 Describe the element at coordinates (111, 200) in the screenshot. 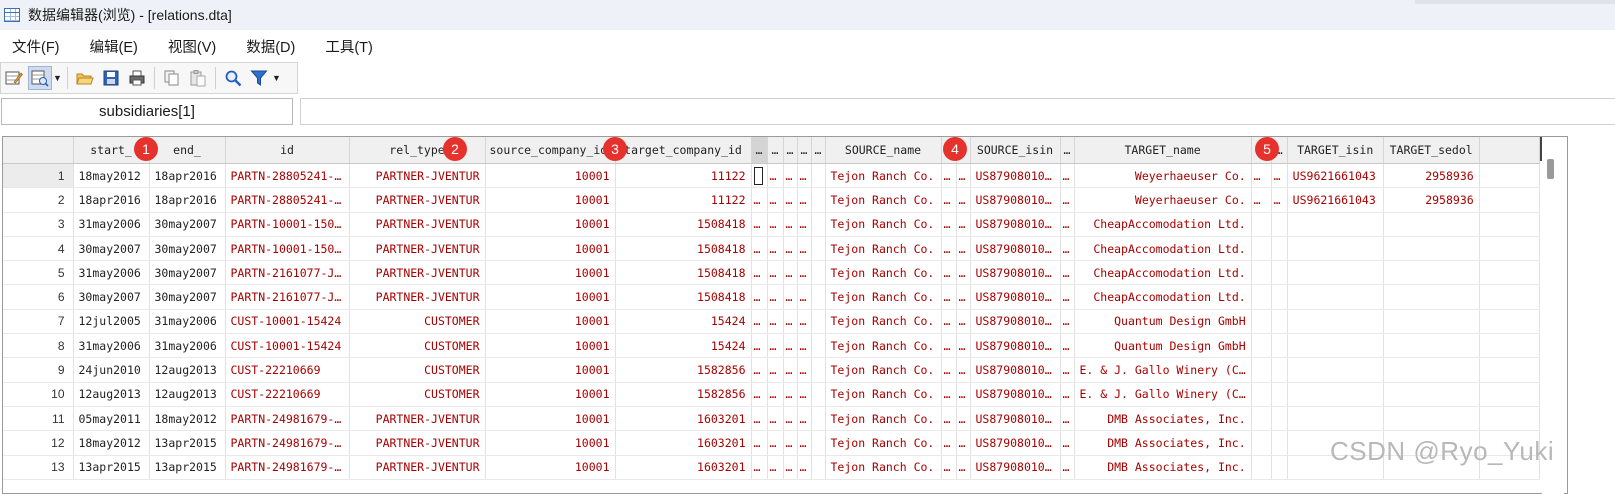

I see `cell-start: 18apr2016` at that location.